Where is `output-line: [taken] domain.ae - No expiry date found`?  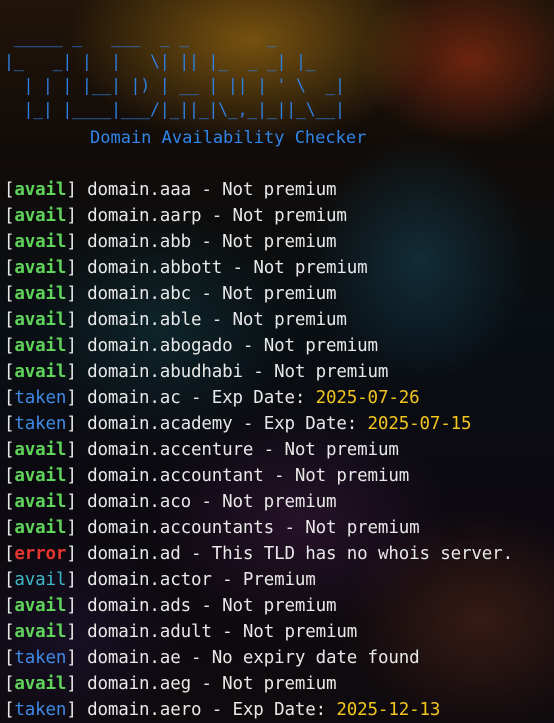
output-line: [taken] domain.ae - No expiry date found is located at coordinates (258, 658).